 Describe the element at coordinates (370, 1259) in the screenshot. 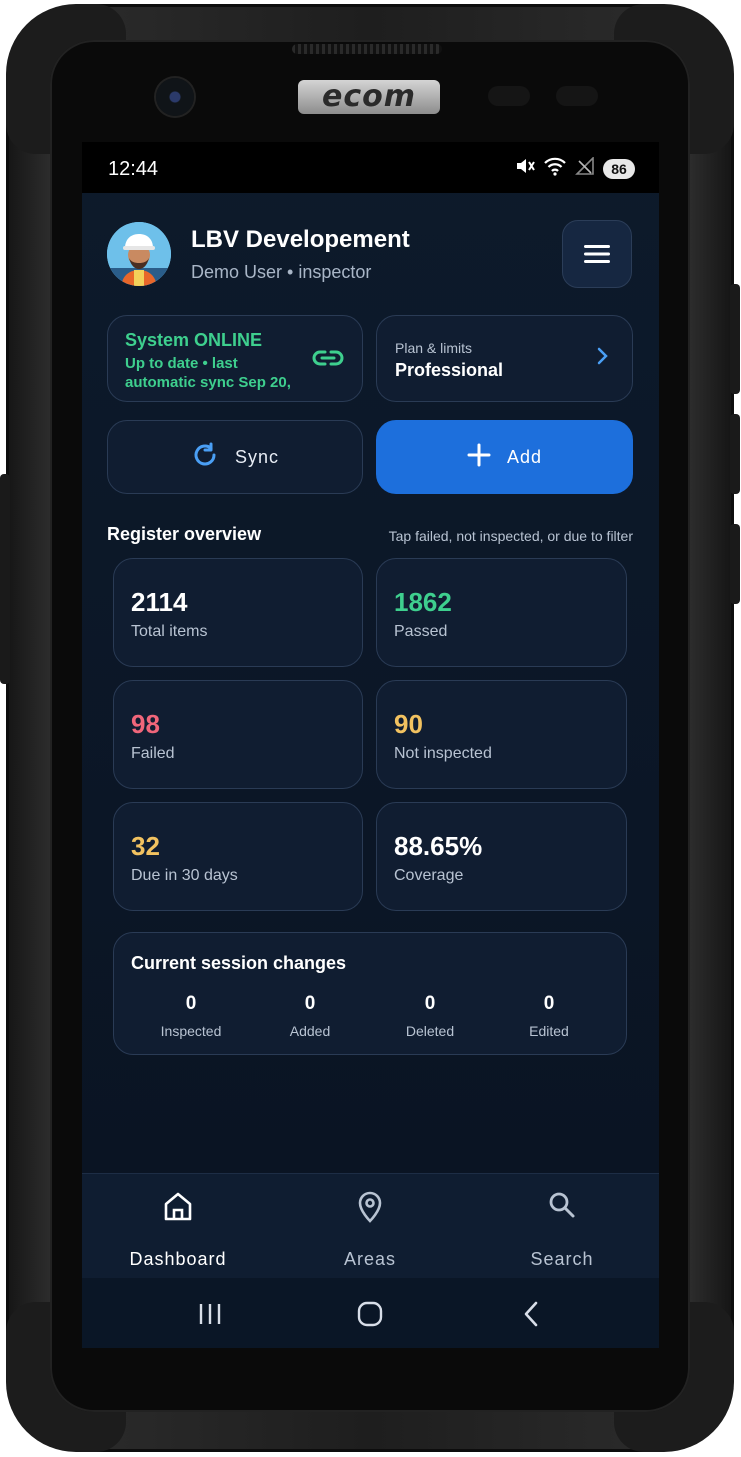

I see `nav-label: Areas` at that location.